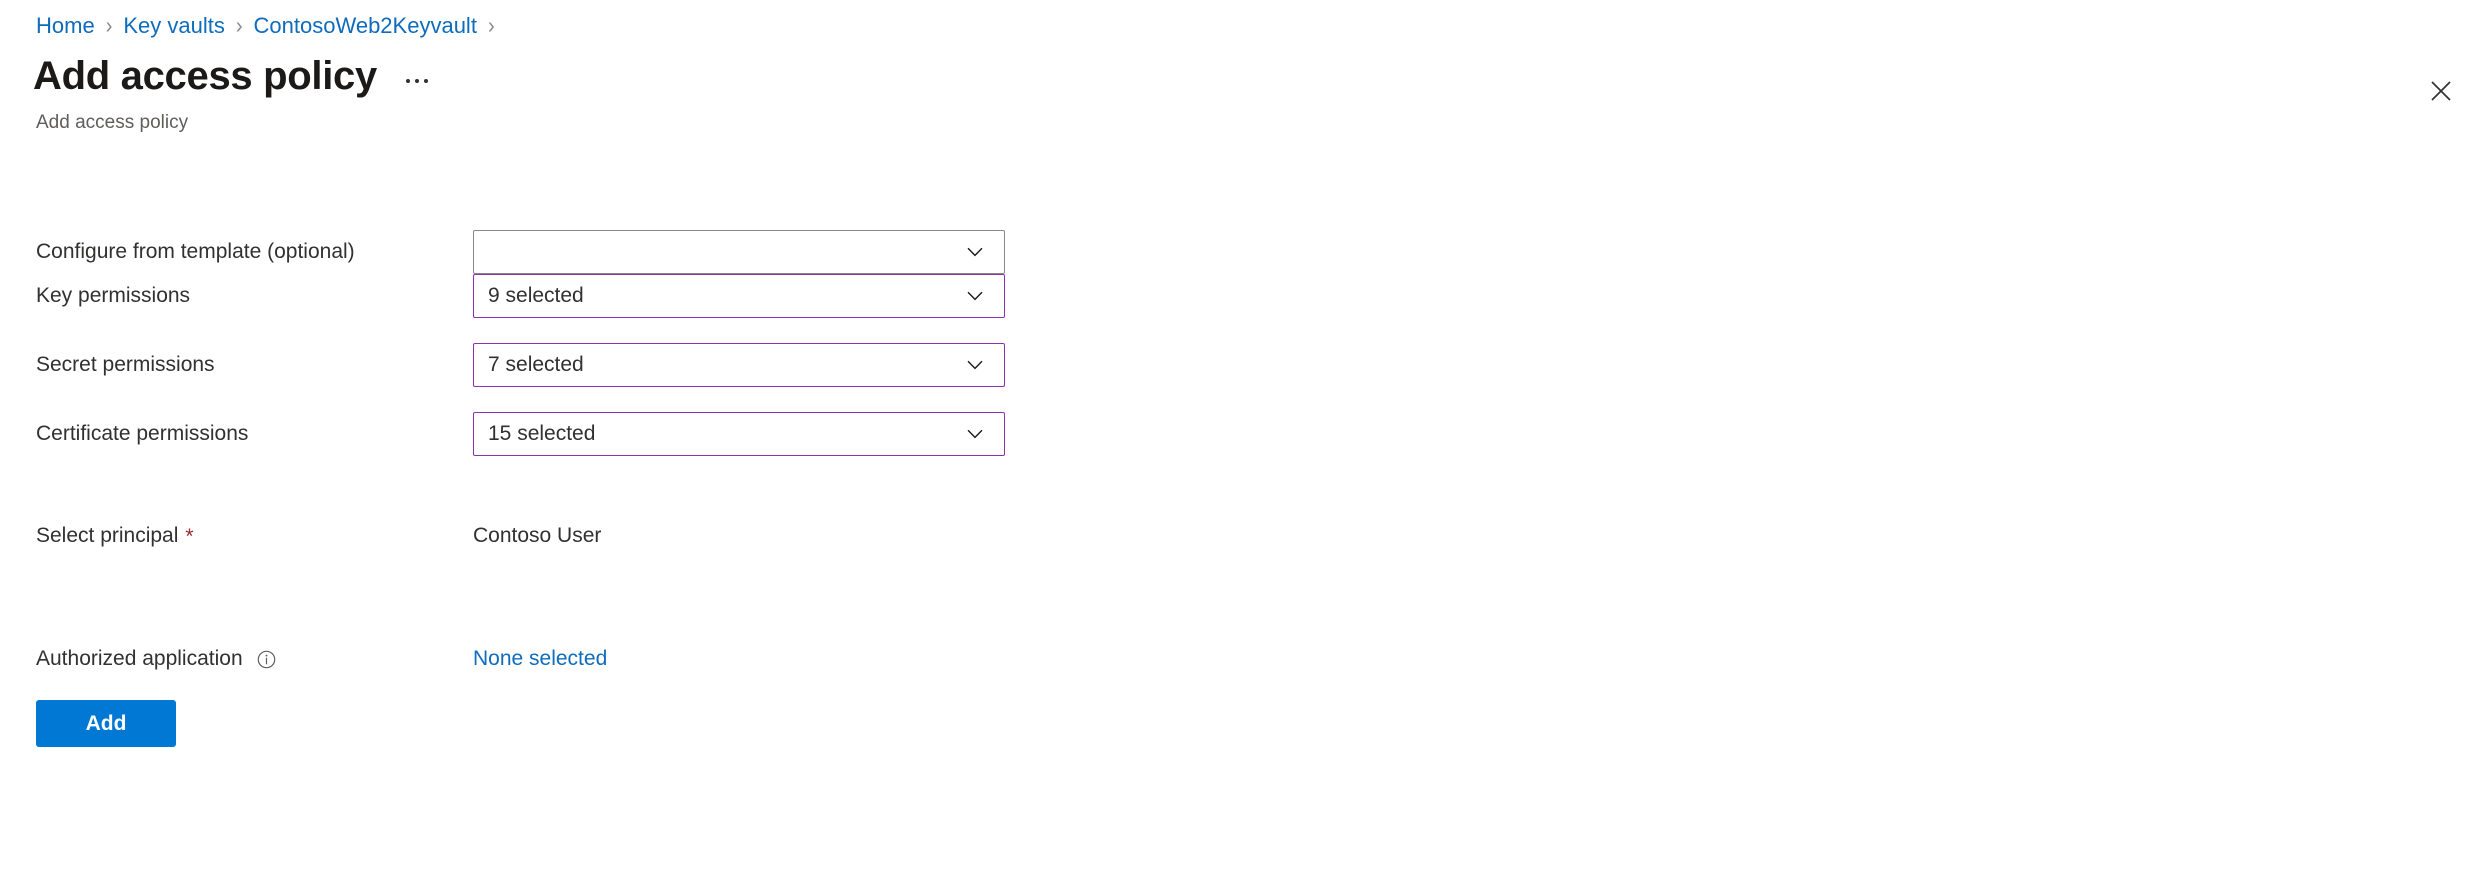  What do you see at coordinates (189, 536) in the screenshot?
I see `required-indicator: *` at bounding box center [189, 536].